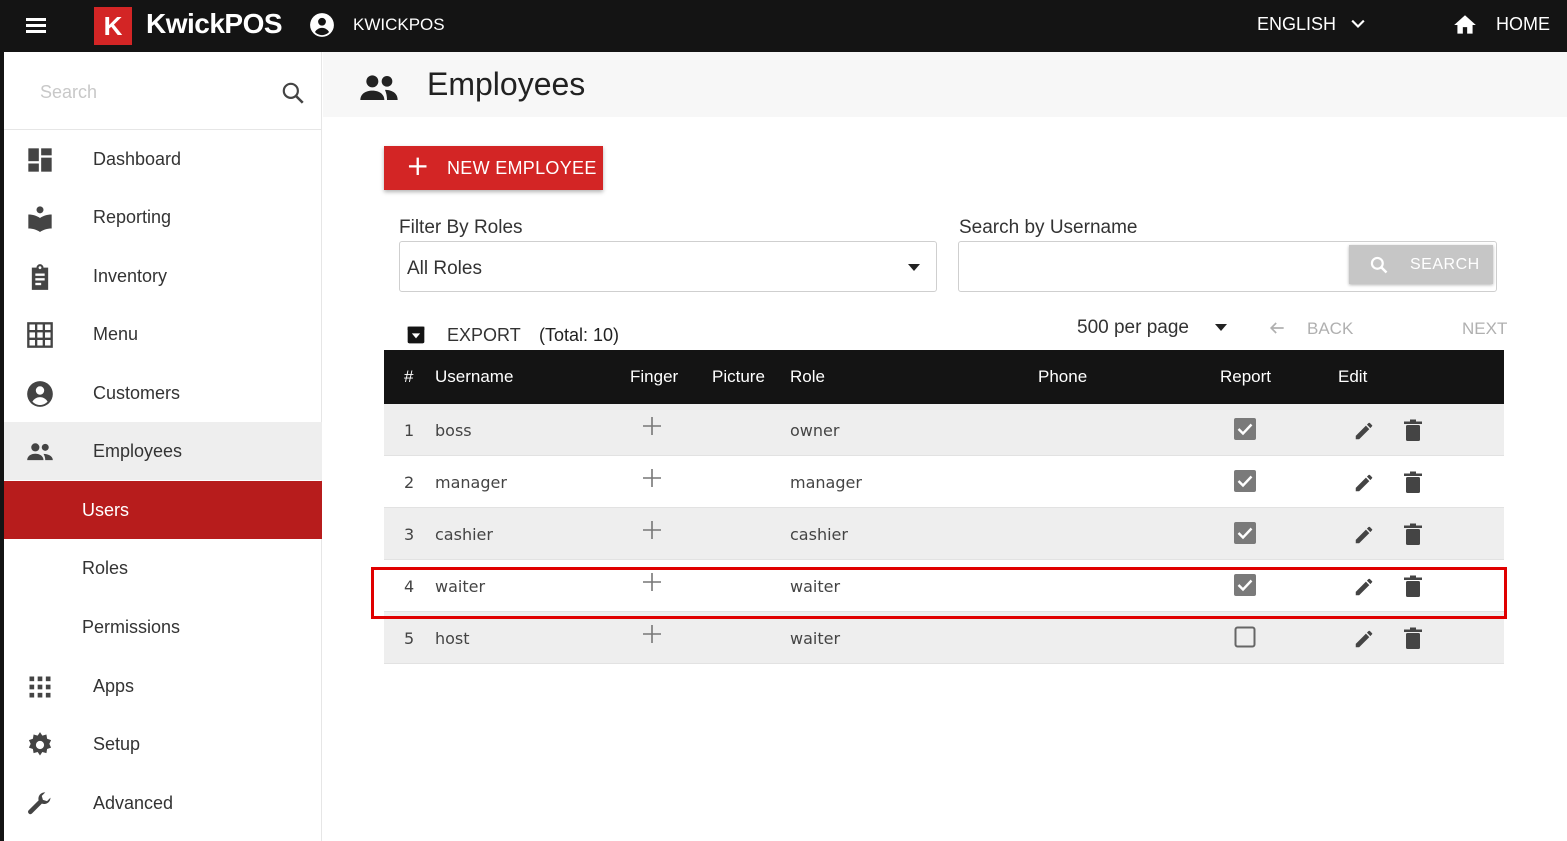 The image size is (1567, 841). I want to click on sidebar-item-label: Customers, so click(137, 393).